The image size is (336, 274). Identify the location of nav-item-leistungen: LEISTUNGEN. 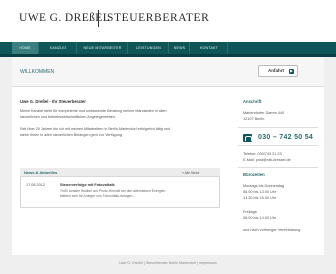
(149, 48).